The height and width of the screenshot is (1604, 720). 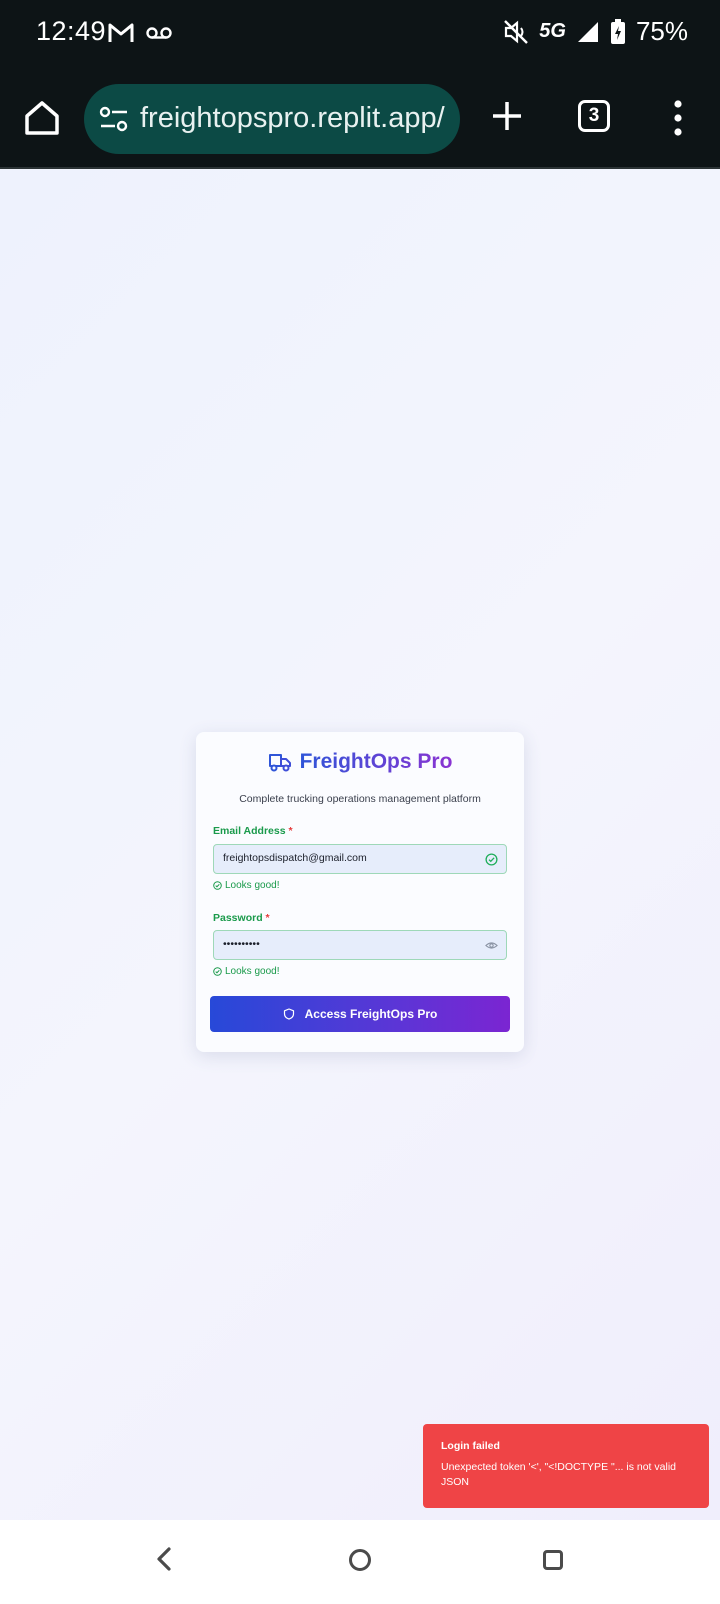 I want to click on password-label-text: Password, so click(x=238, y=918).